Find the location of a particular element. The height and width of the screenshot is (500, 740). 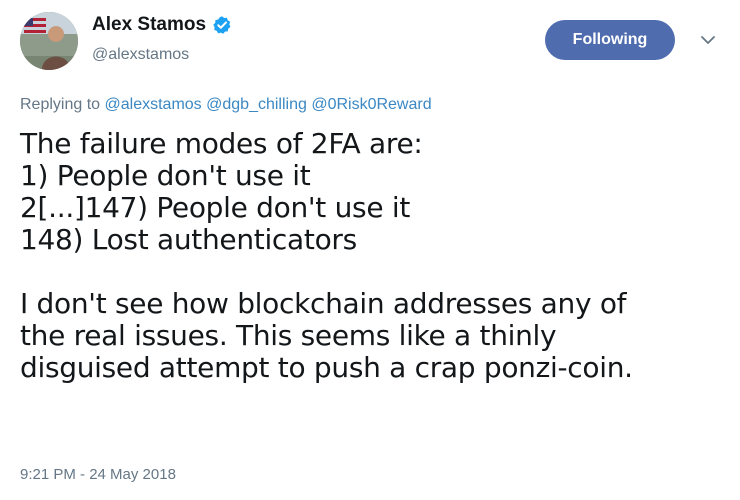

display-name-text: Alex Stamos is located at coordinates (149, 25).